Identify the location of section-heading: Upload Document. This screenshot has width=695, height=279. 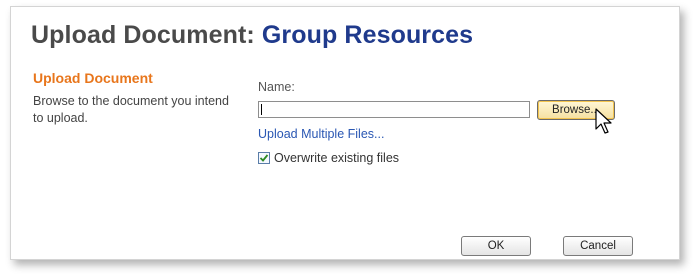
(93, 78).